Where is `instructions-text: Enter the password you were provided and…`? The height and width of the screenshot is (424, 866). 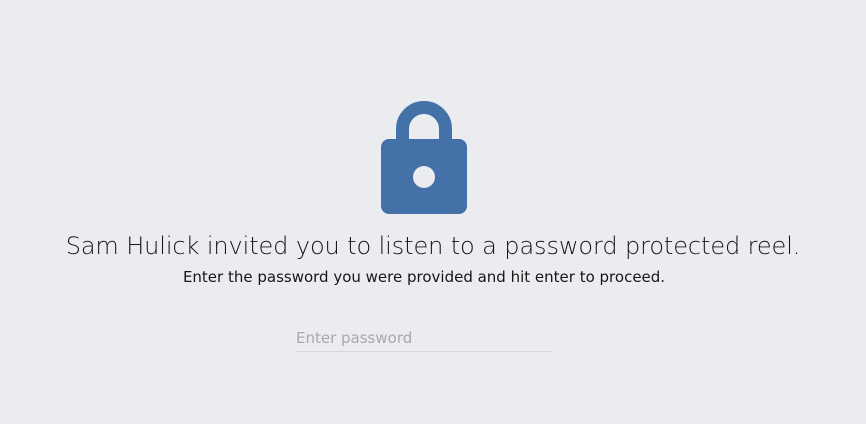 instructions-text: Enter the password you were provided and… is located at coordinates (424, 277).